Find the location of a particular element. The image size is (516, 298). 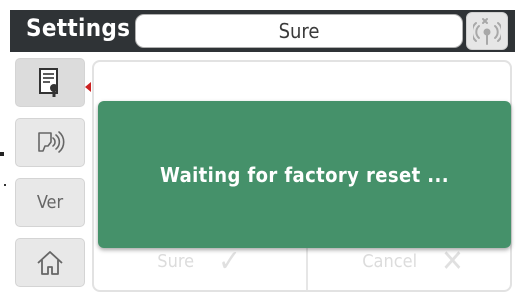

check-icon: ✓ is located at coordinates (229, 261).